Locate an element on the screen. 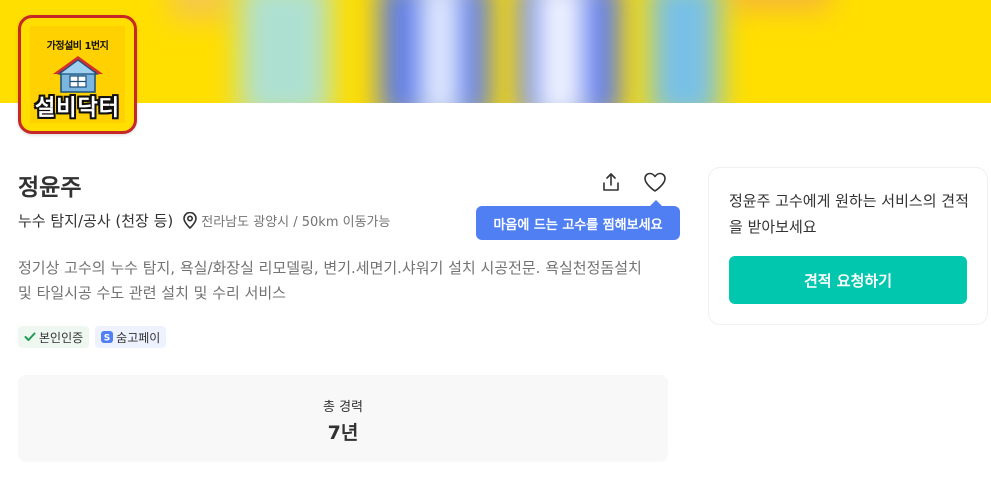 Image resolution: width=991 pixels, height=480 pixels. logo-tagline: 가정설비 1번지 is located at coordinates (77, 46).